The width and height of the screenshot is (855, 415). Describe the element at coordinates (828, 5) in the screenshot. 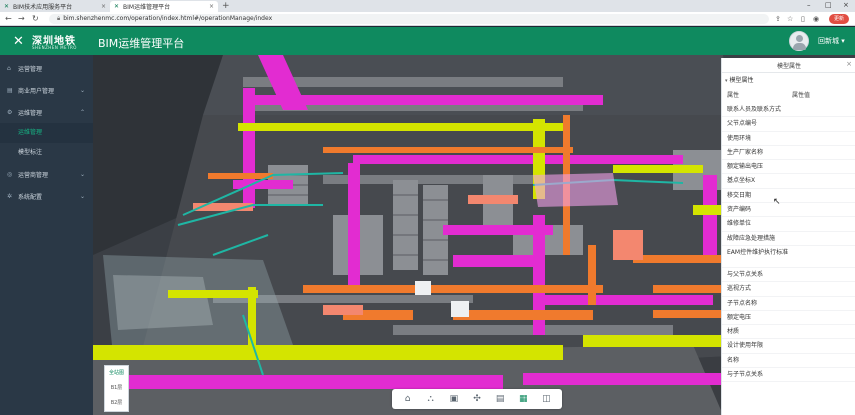

I see `maximize-icon: □` at that location.